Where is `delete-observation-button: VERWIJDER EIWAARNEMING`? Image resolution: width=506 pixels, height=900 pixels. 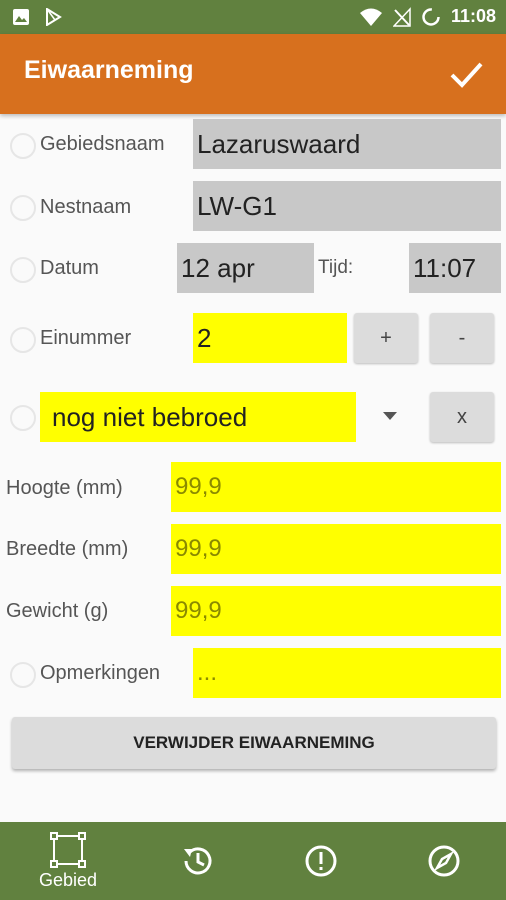 delete-observation-button: VERWIJDER EIWAARNEMING is located at coordinates (254, 743).